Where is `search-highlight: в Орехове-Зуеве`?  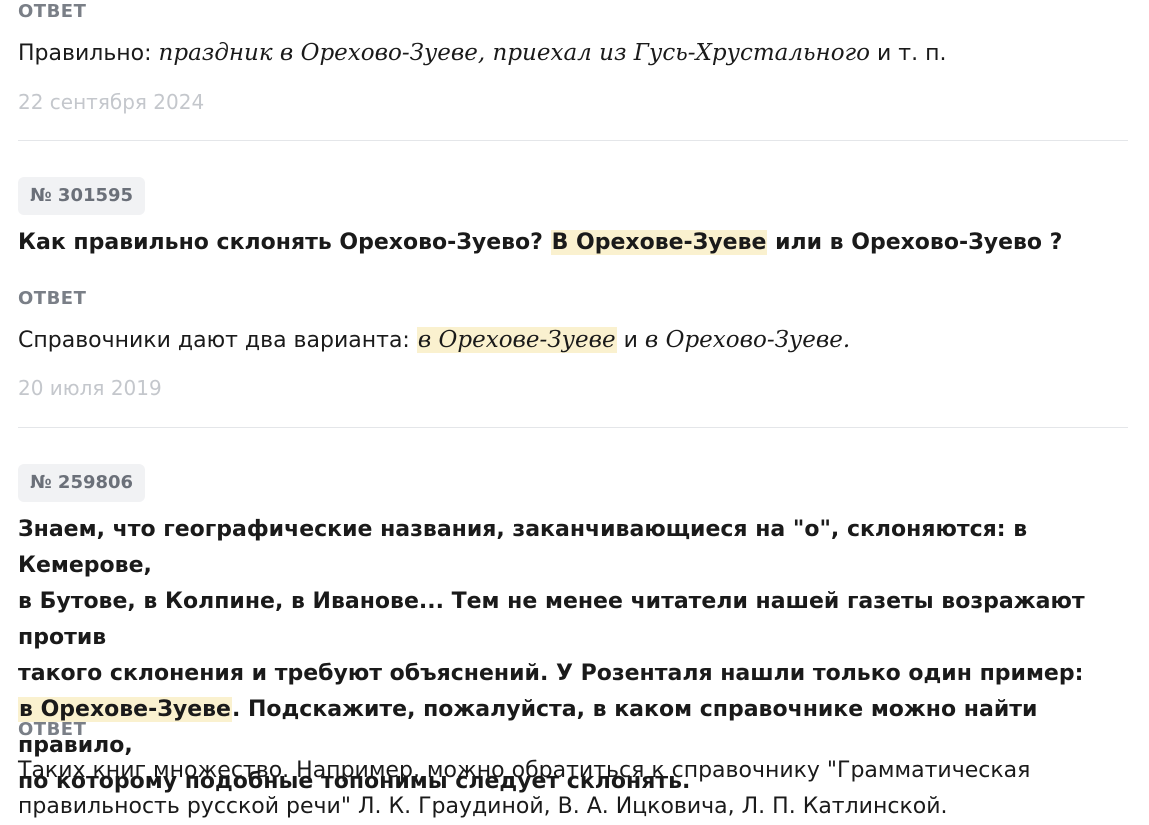 search-highlight: в Орехове-Зуеве is located at coordinates (516, 340).